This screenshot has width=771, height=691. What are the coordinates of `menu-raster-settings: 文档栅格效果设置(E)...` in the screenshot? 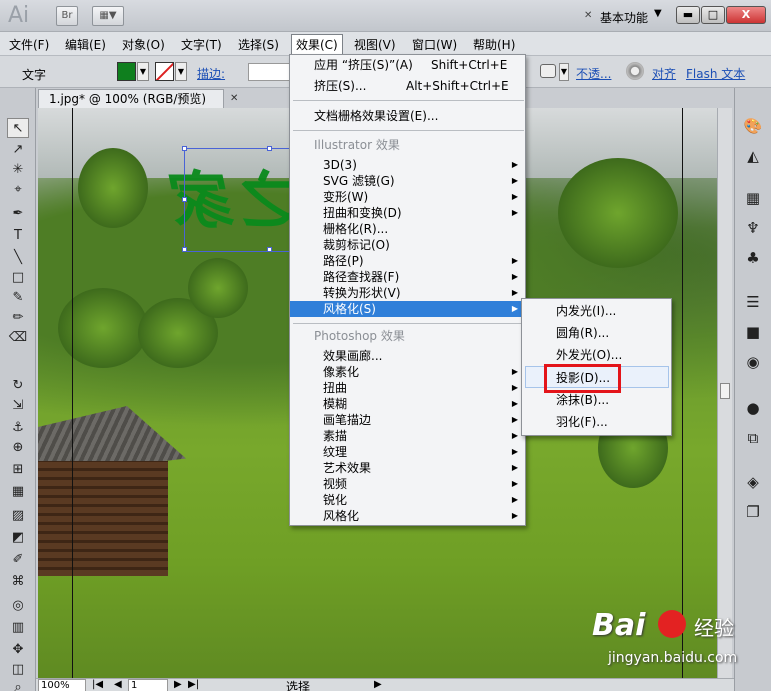 It's located at (407, 116).